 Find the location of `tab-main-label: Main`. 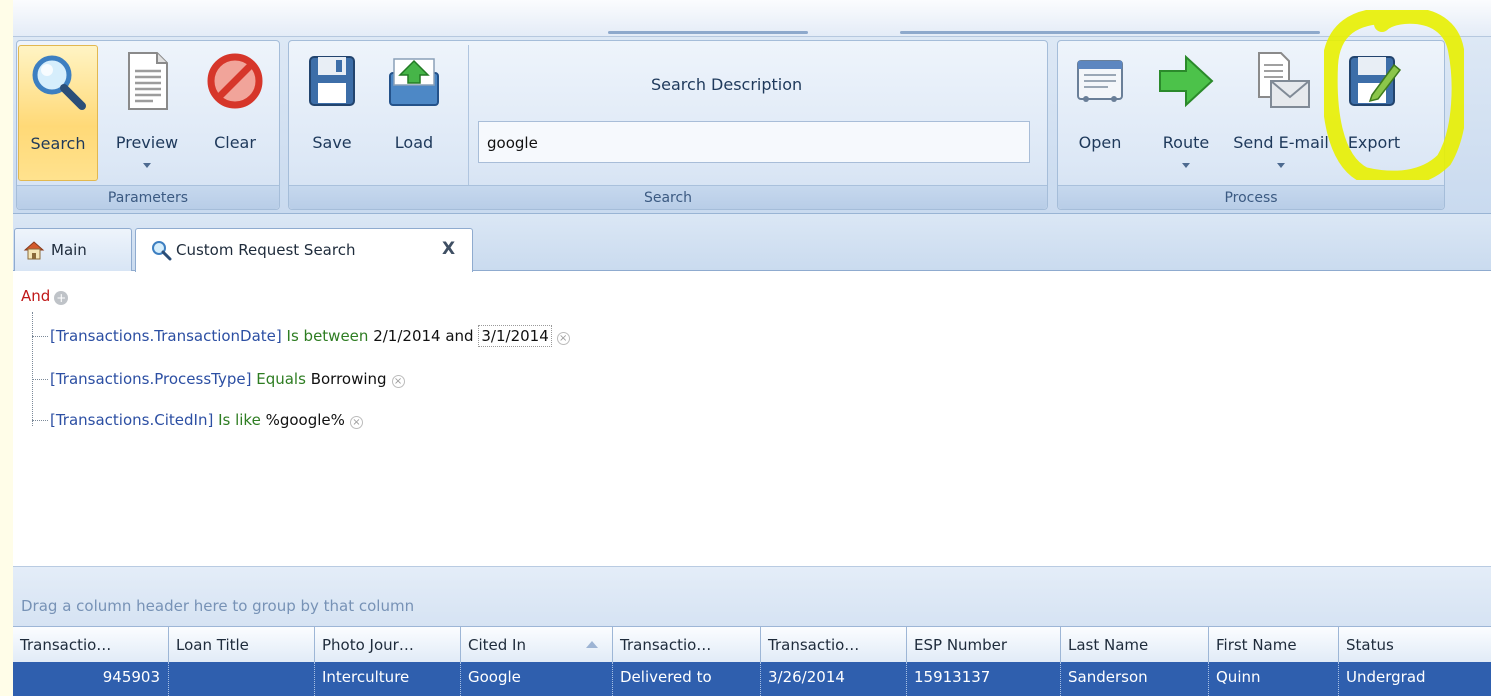

tab-main-label: Main is located at coordinates (69, 250).